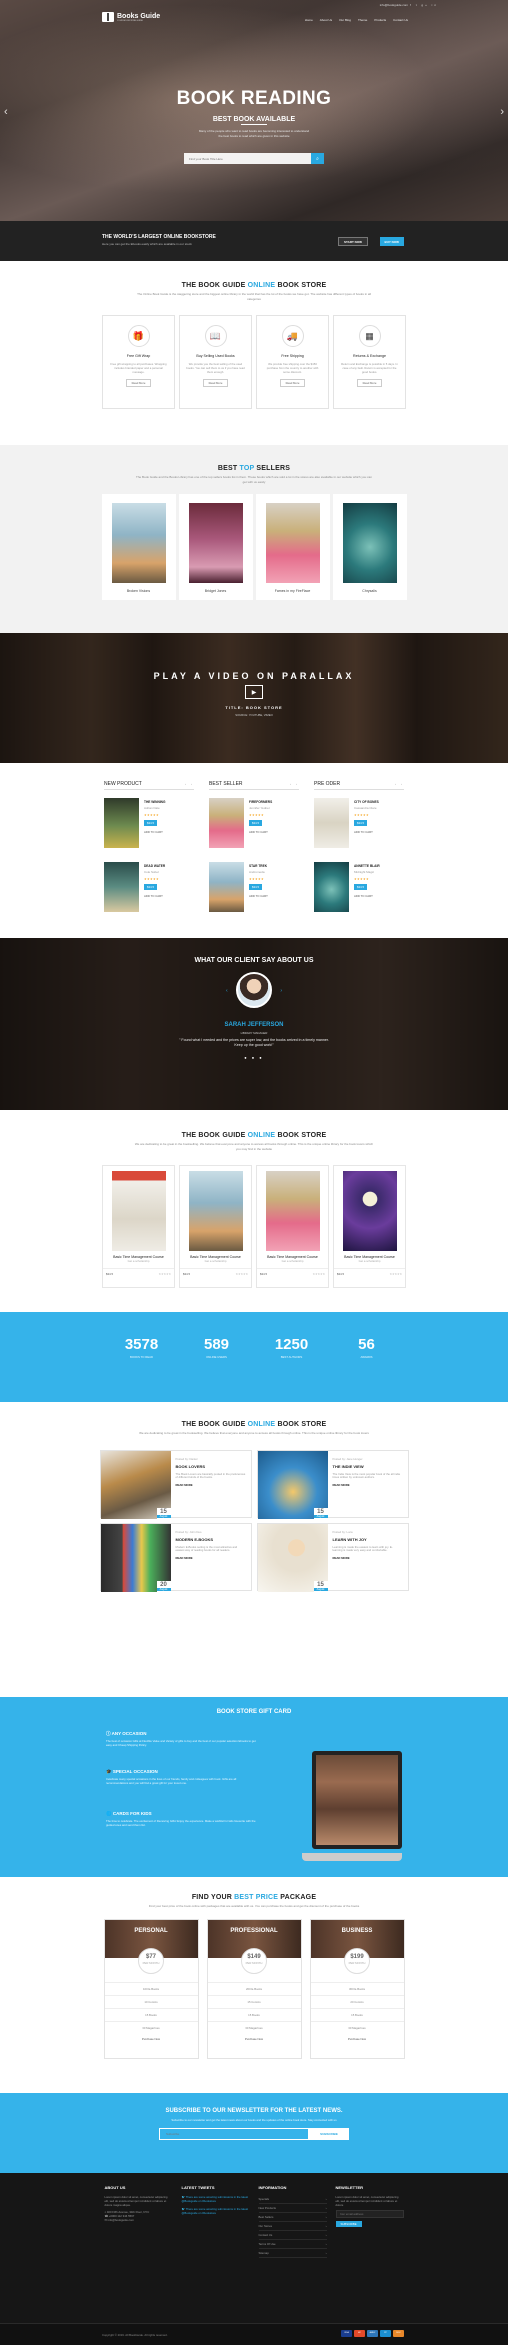  Describe the element at coordinates (309, 20) in the screenshot. I see `nav-item-home: Home` at that location.